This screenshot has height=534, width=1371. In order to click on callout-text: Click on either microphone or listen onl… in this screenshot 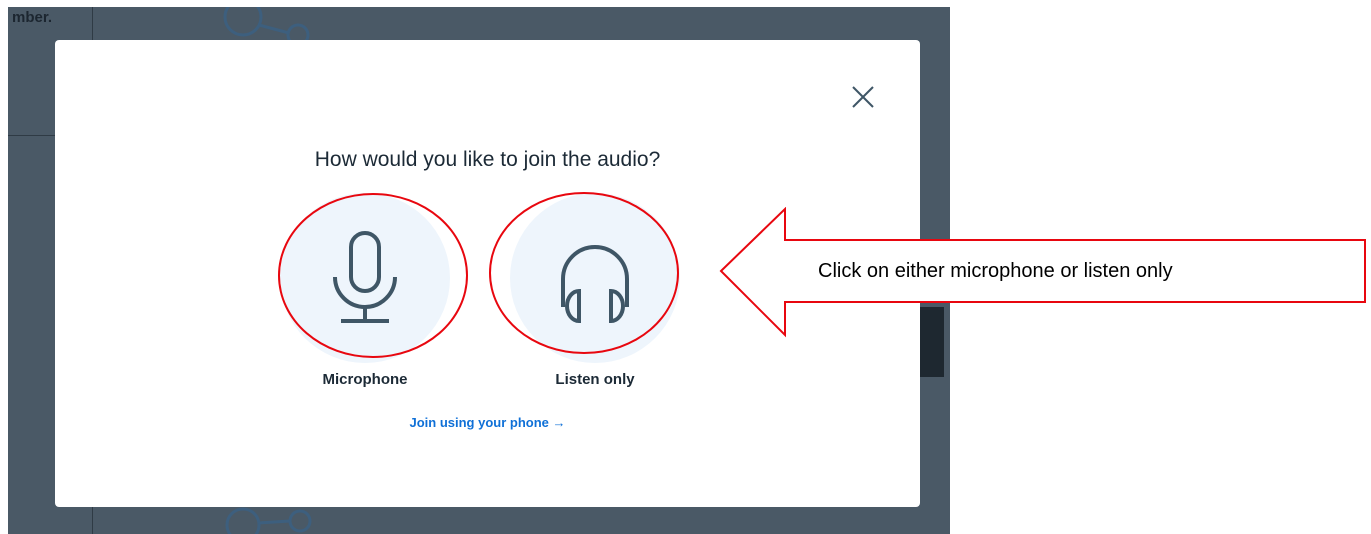, I will do `click(995, 271)`.